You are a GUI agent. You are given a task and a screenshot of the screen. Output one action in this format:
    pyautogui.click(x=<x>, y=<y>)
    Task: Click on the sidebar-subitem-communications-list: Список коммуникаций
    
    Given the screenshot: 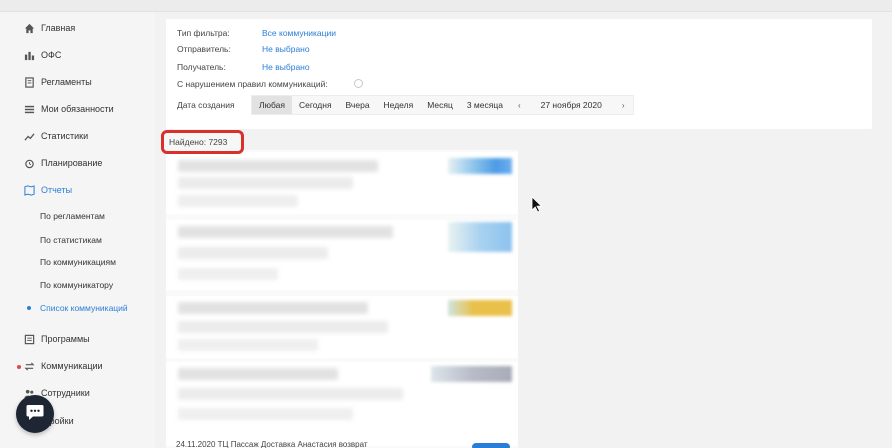 What is the action you would take?
    pyautogui.click(x=91, y=308)
    